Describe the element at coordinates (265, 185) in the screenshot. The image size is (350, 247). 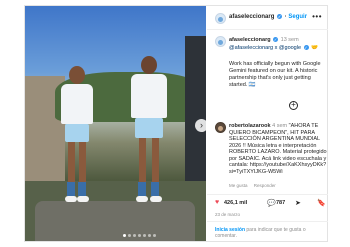
I see `comment-reply-button: Responder` at that location.